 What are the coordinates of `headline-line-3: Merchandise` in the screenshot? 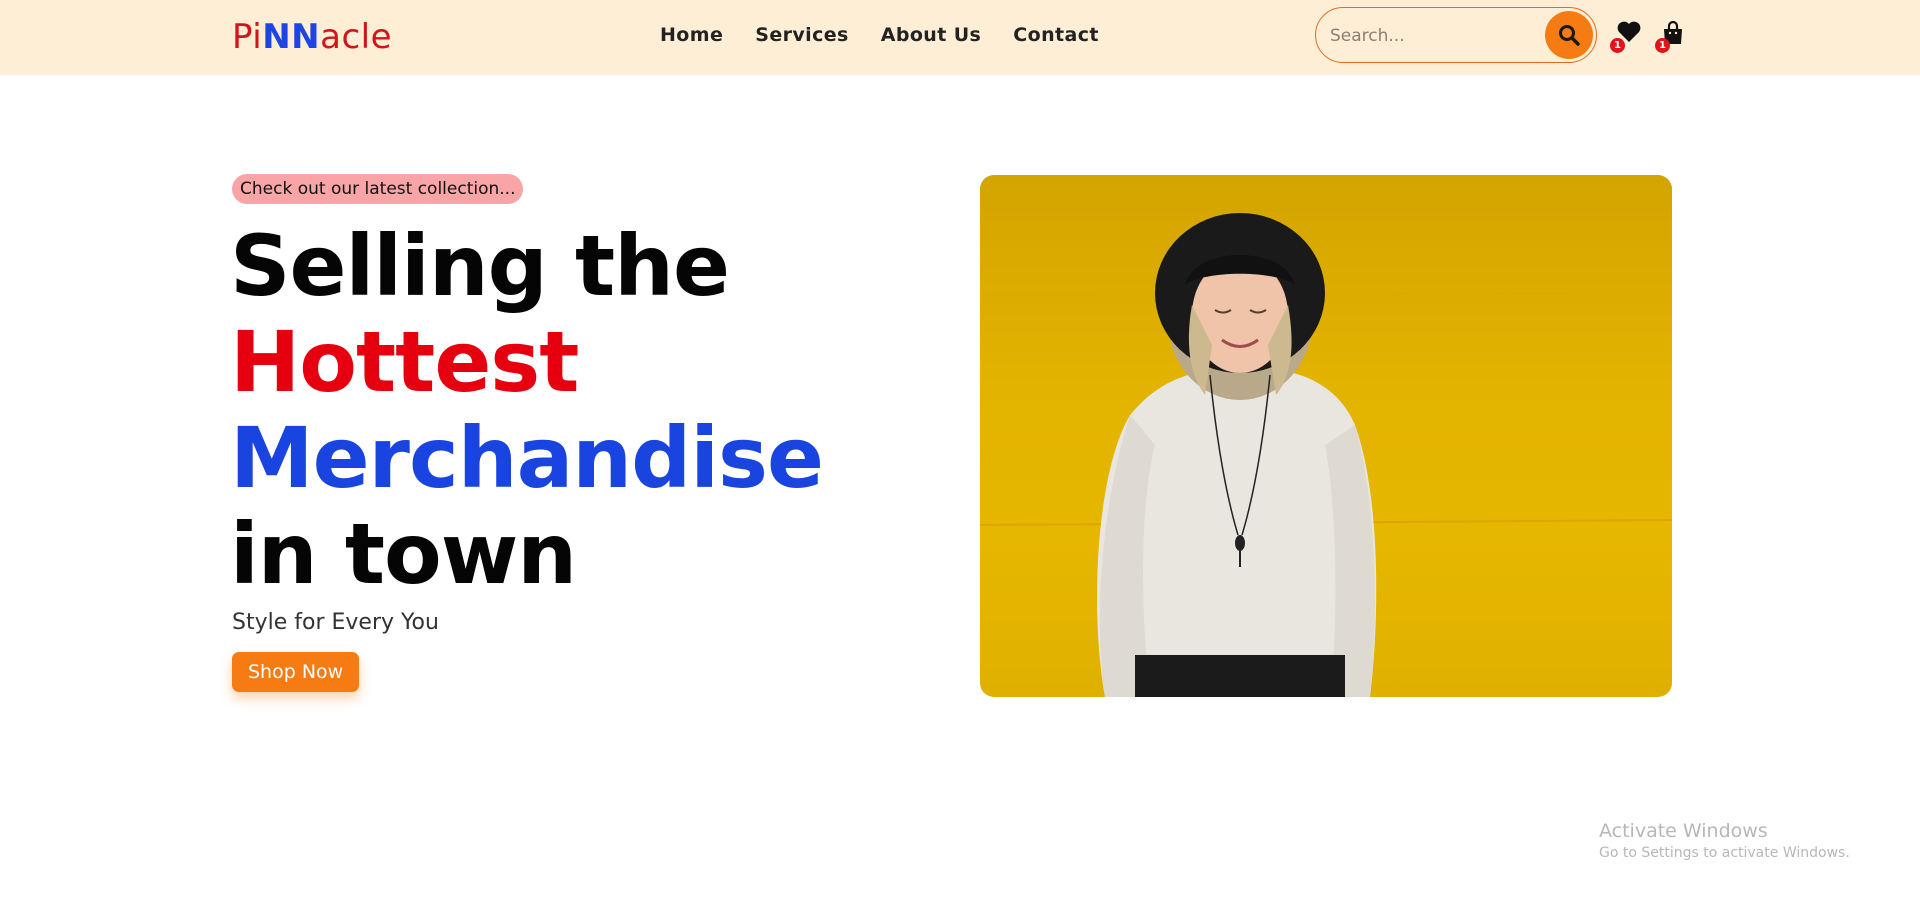 It's located at (527, 458).